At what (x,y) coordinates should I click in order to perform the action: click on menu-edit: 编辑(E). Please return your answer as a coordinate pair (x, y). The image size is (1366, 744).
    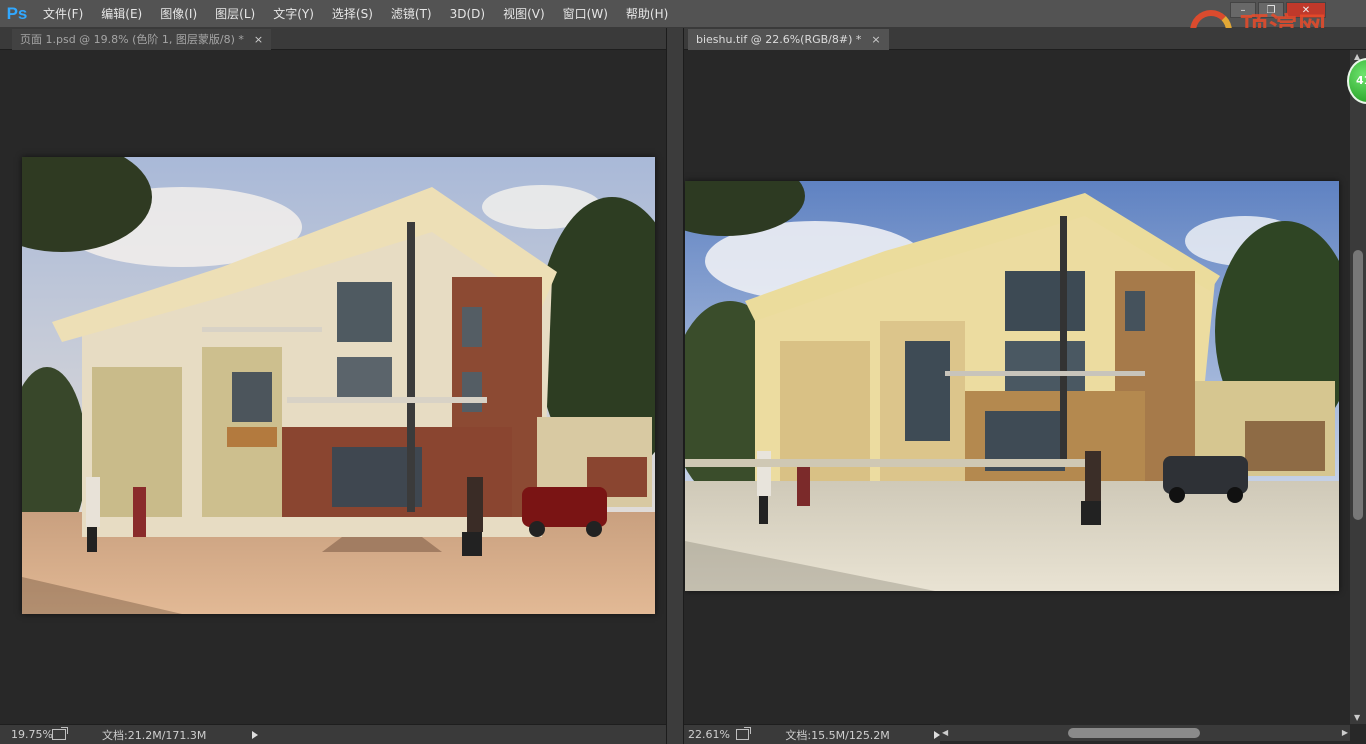
    Looking at the image, I should click on (121, 14).